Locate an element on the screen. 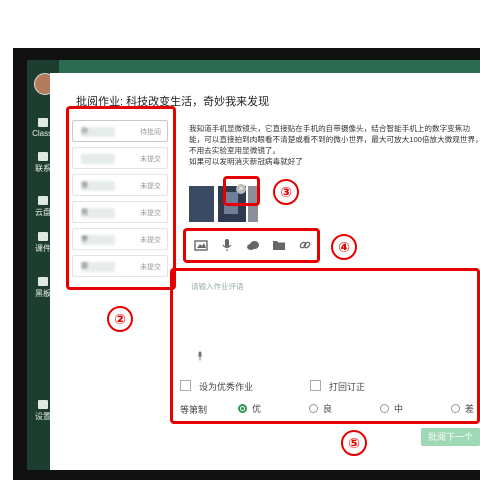 Image resolution: width=480 pixels, height=480 pixels. image-icon is located at coordinates (201, 245).